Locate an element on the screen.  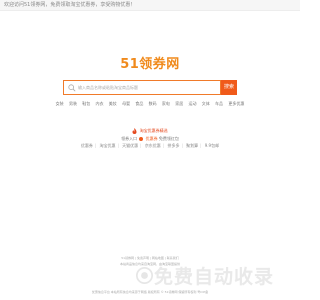
category-link: 母婴 is located at coordinates (126, 104).